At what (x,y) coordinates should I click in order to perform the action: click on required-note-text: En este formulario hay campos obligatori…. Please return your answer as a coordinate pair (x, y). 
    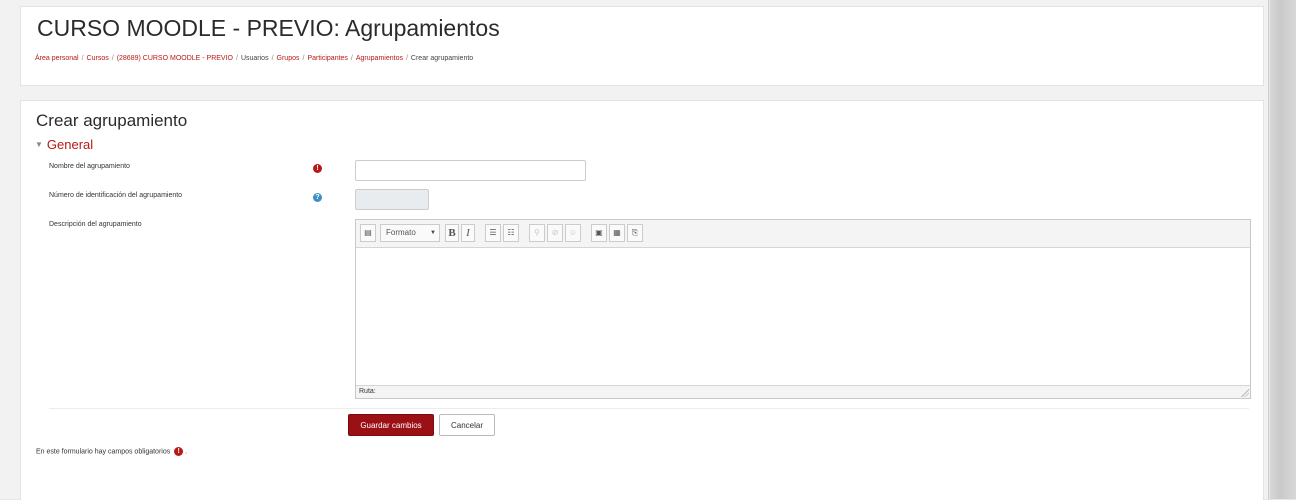
    Looking at the image, I should click on (103, 452).